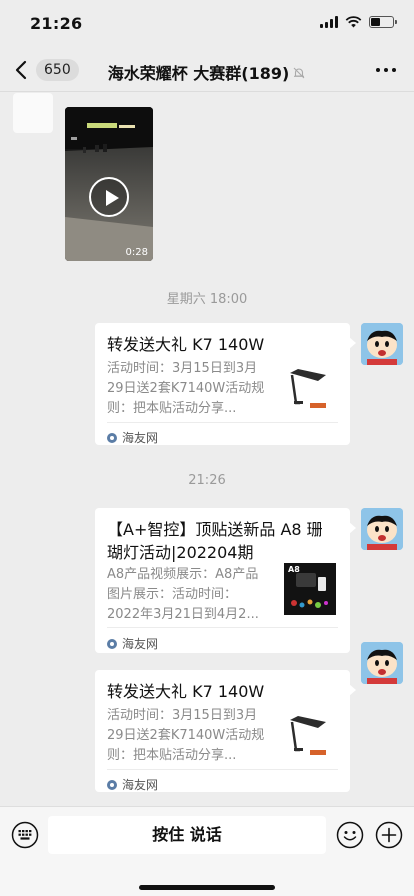 The image size is (414, 896). Describe the element at coordinates (207, 480) in the screenshot. I see `time-divider: 21:26` at that location.